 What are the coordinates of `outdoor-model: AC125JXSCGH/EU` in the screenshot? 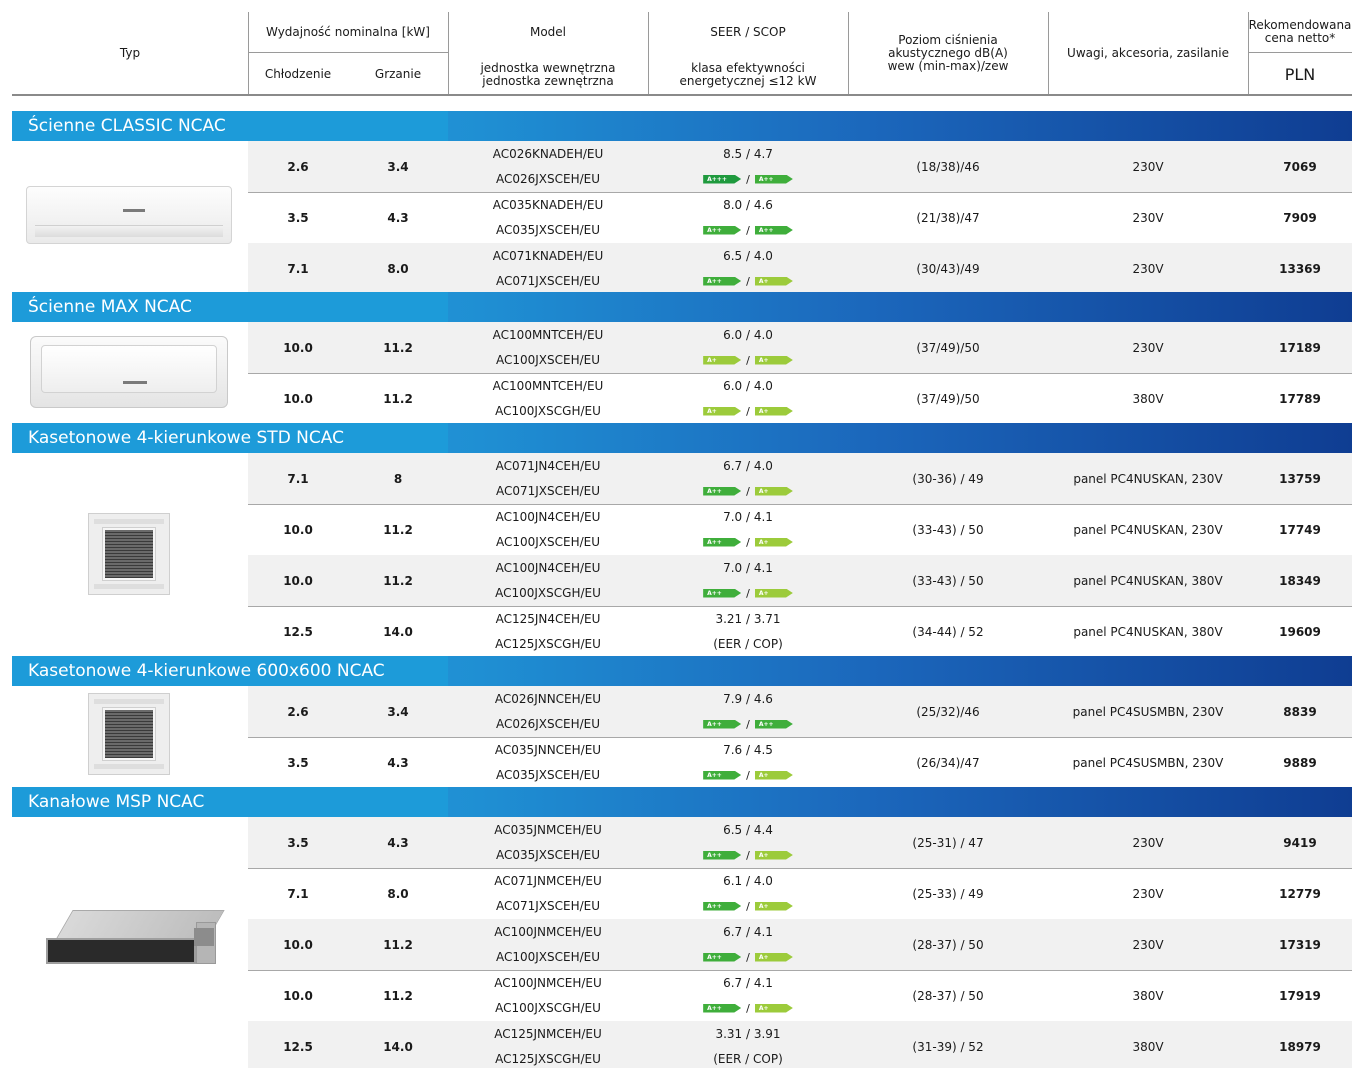 It's located at (548, 644).